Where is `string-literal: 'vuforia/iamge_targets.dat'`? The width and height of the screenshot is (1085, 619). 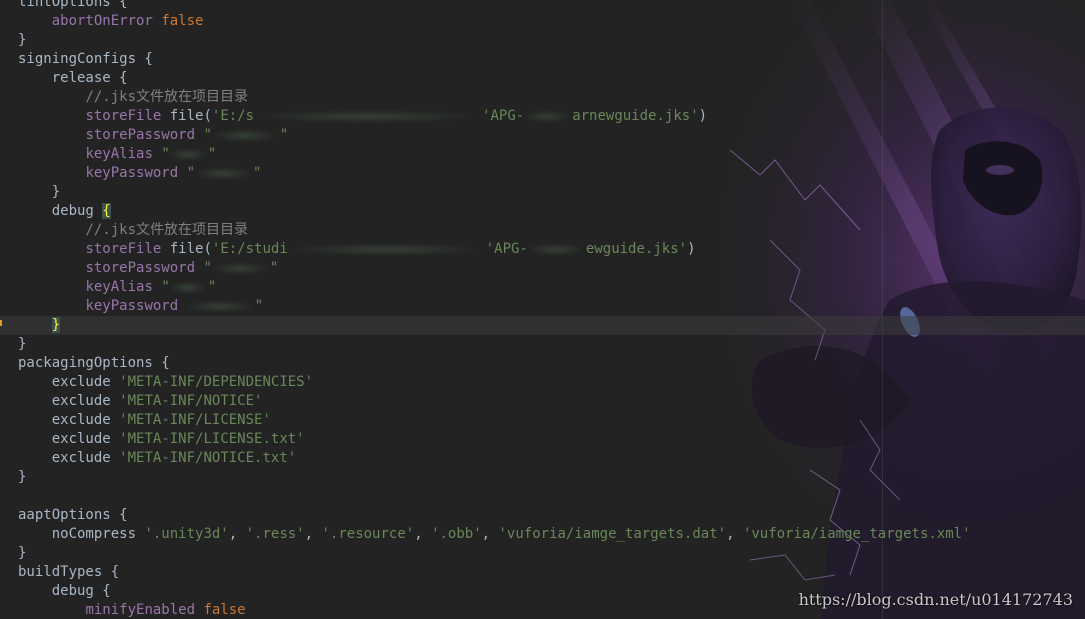
string-literal: 'vuforia/iamge_targets.dat' is located at coordinates (612, 534).